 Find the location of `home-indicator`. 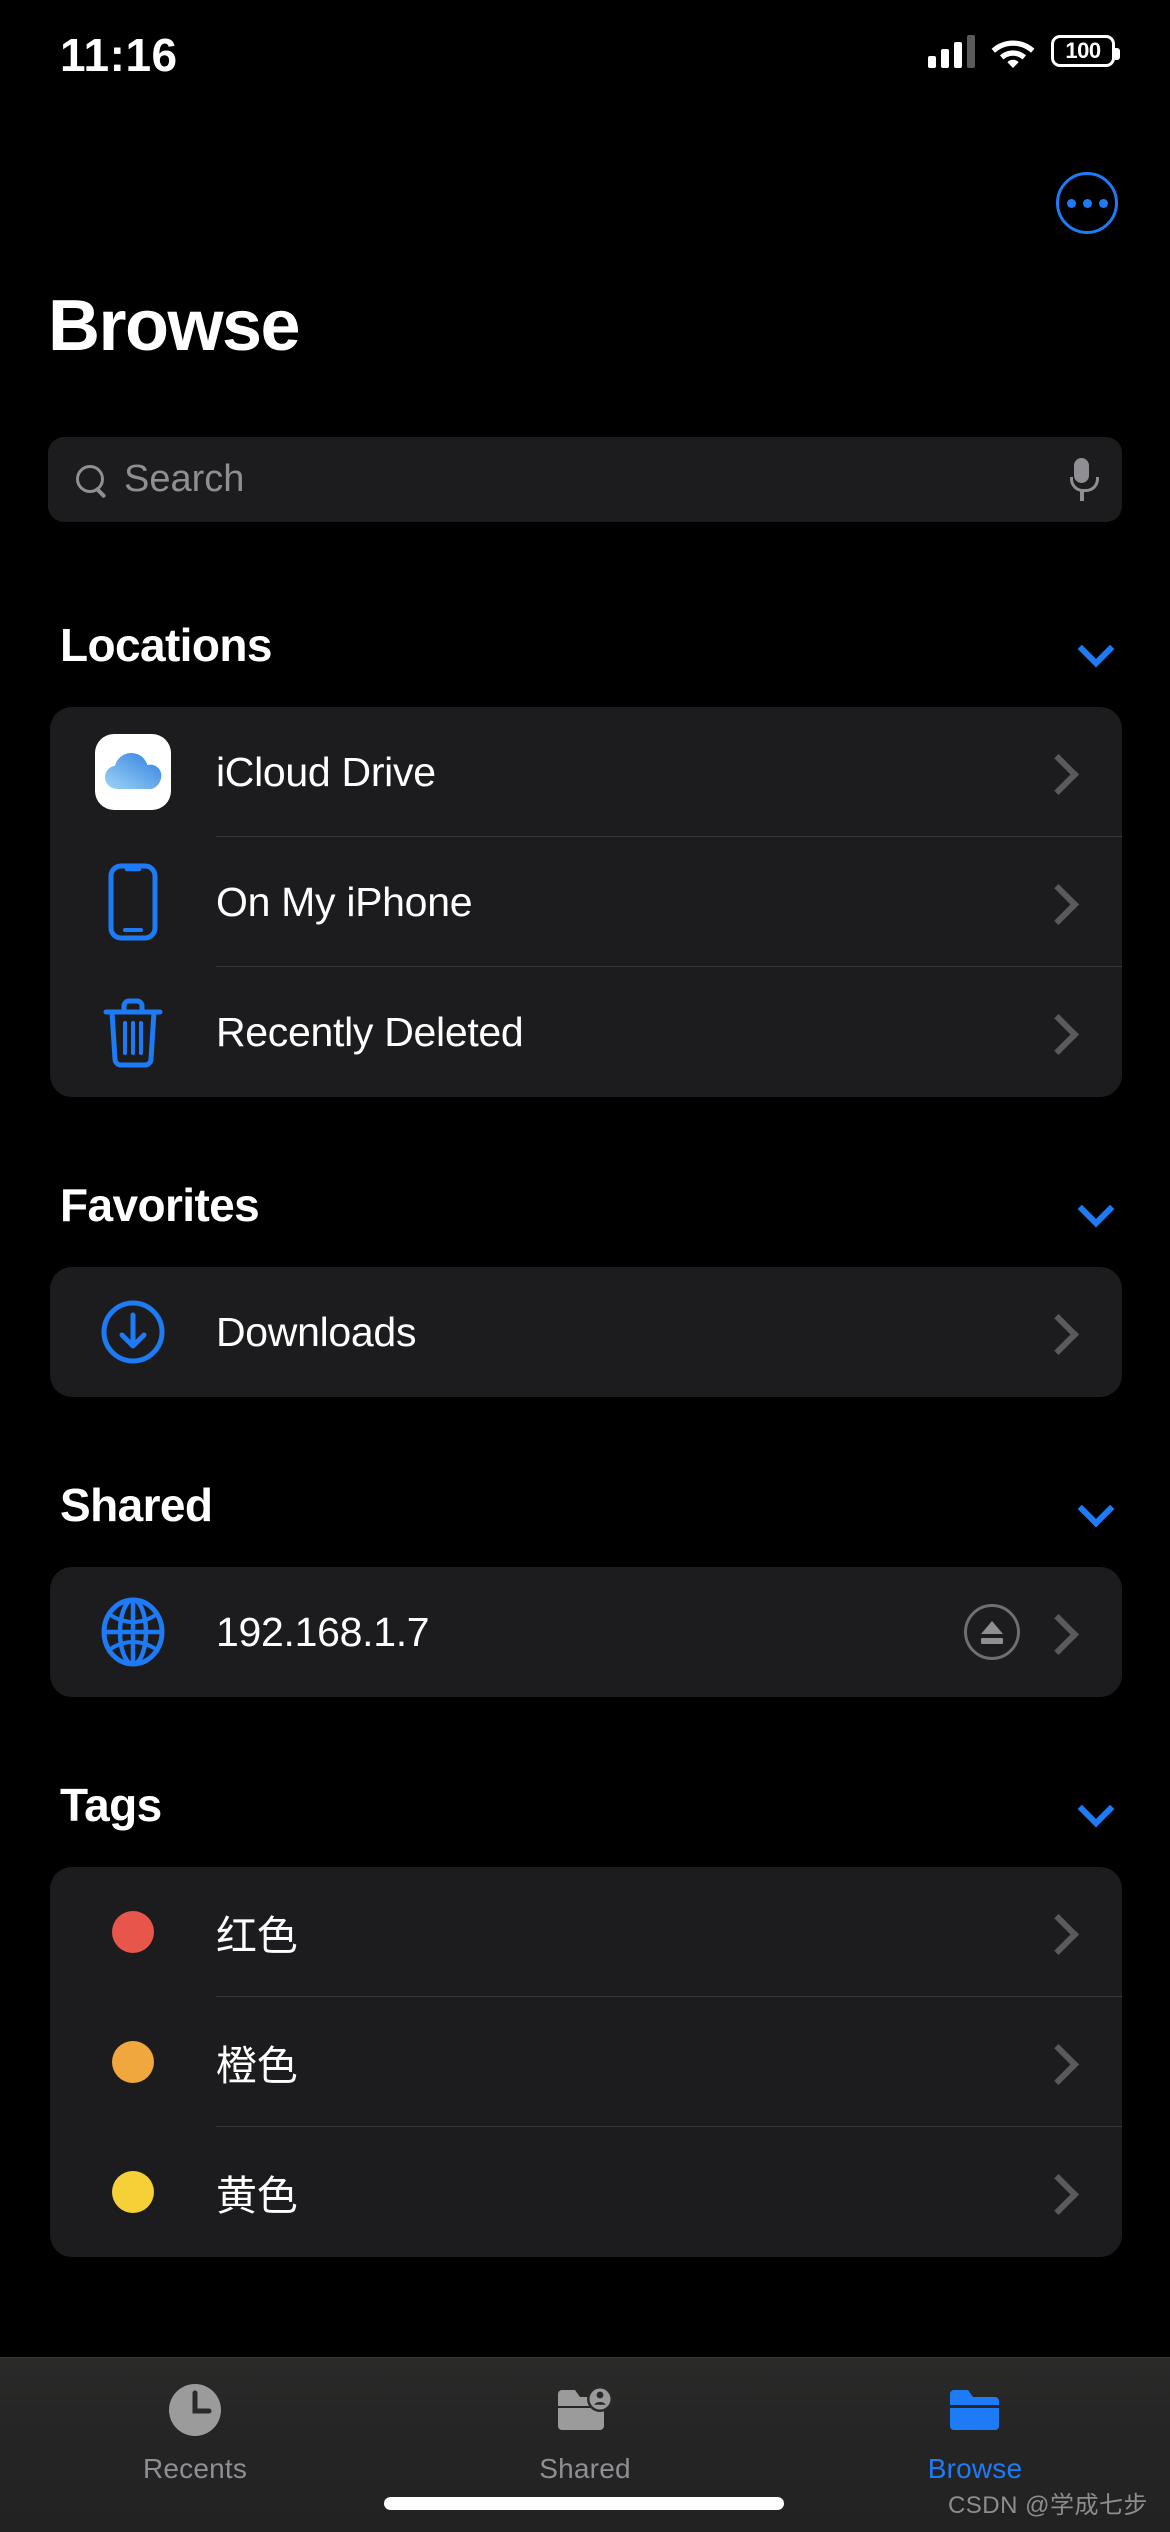

home-indicator is located at coordinates (584, 2503).